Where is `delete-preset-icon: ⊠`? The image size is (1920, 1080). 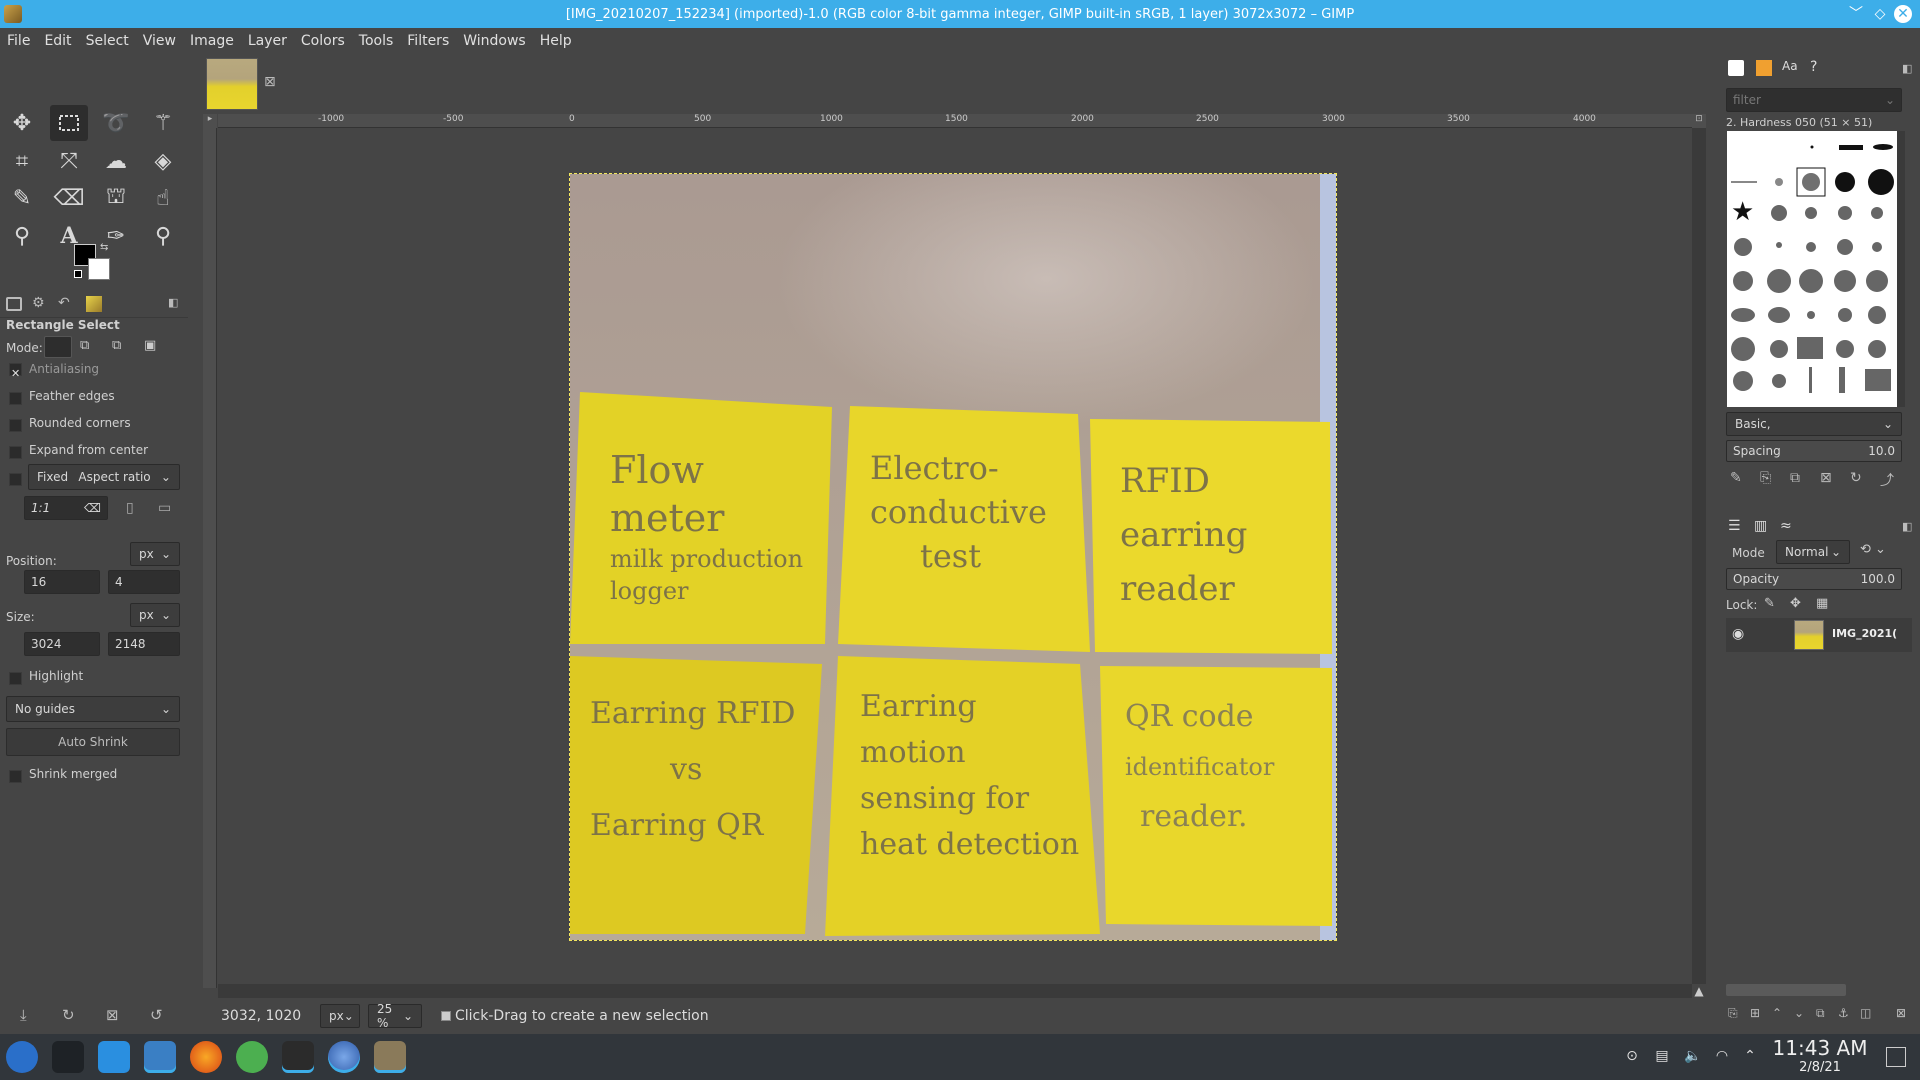 delete-preset-icon: ⊠ is located at coordinates (112, 1015).